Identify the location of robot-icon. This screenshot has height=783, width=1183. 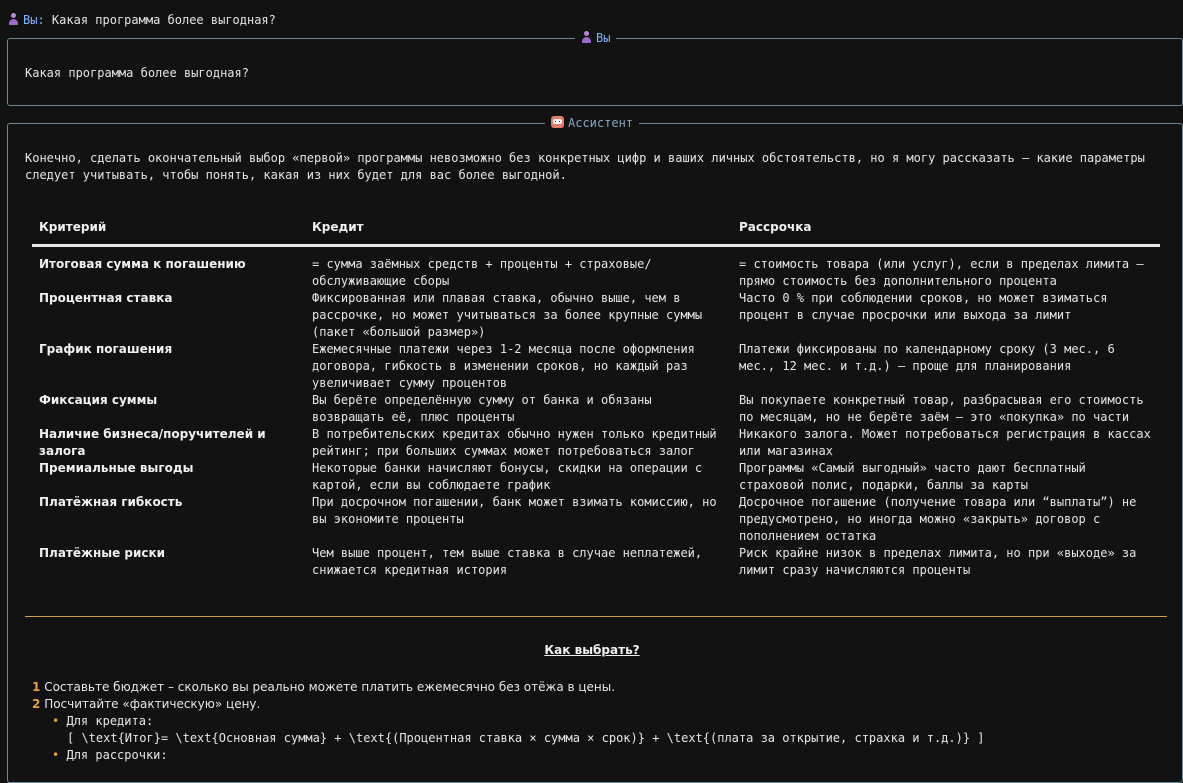
(557, 122).